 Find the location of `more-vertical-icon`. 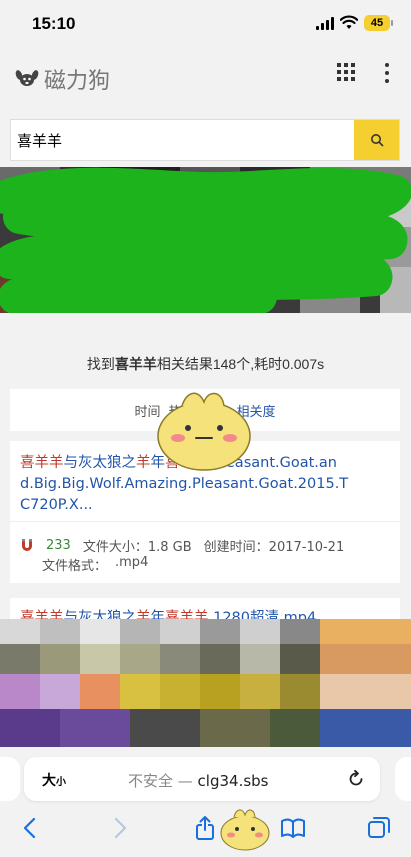

more-vertical-icon is located at coordinates (387, 73).